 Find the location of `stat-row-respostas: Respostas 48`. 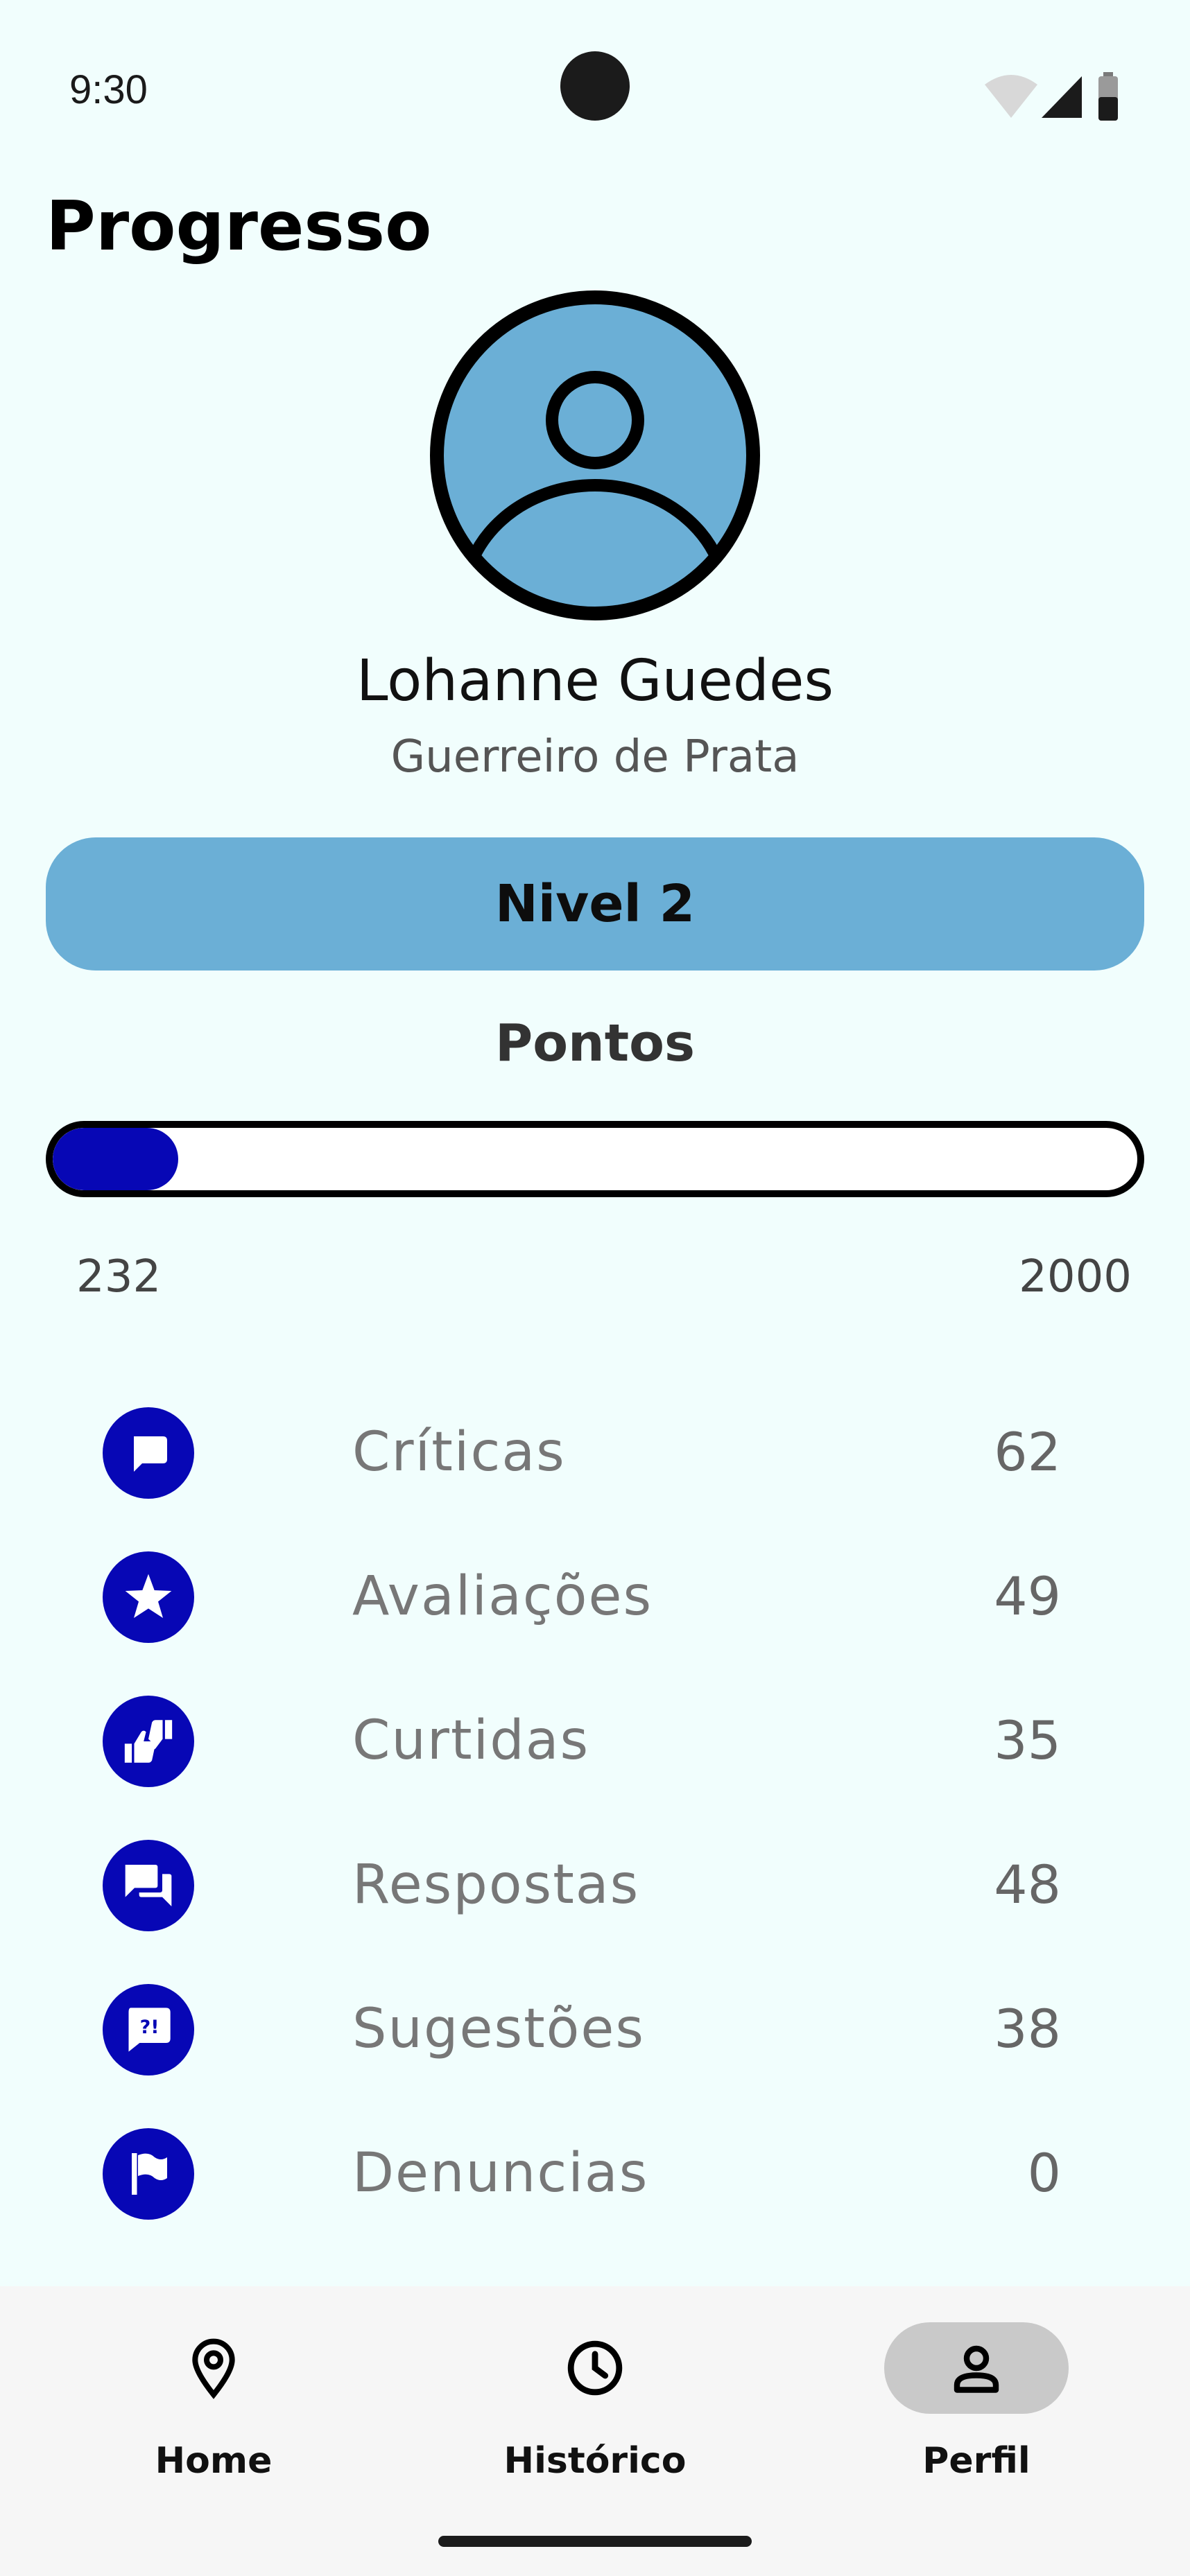

stat-row-respostas: Respostas 48 is located at coordinates (595, 1885).